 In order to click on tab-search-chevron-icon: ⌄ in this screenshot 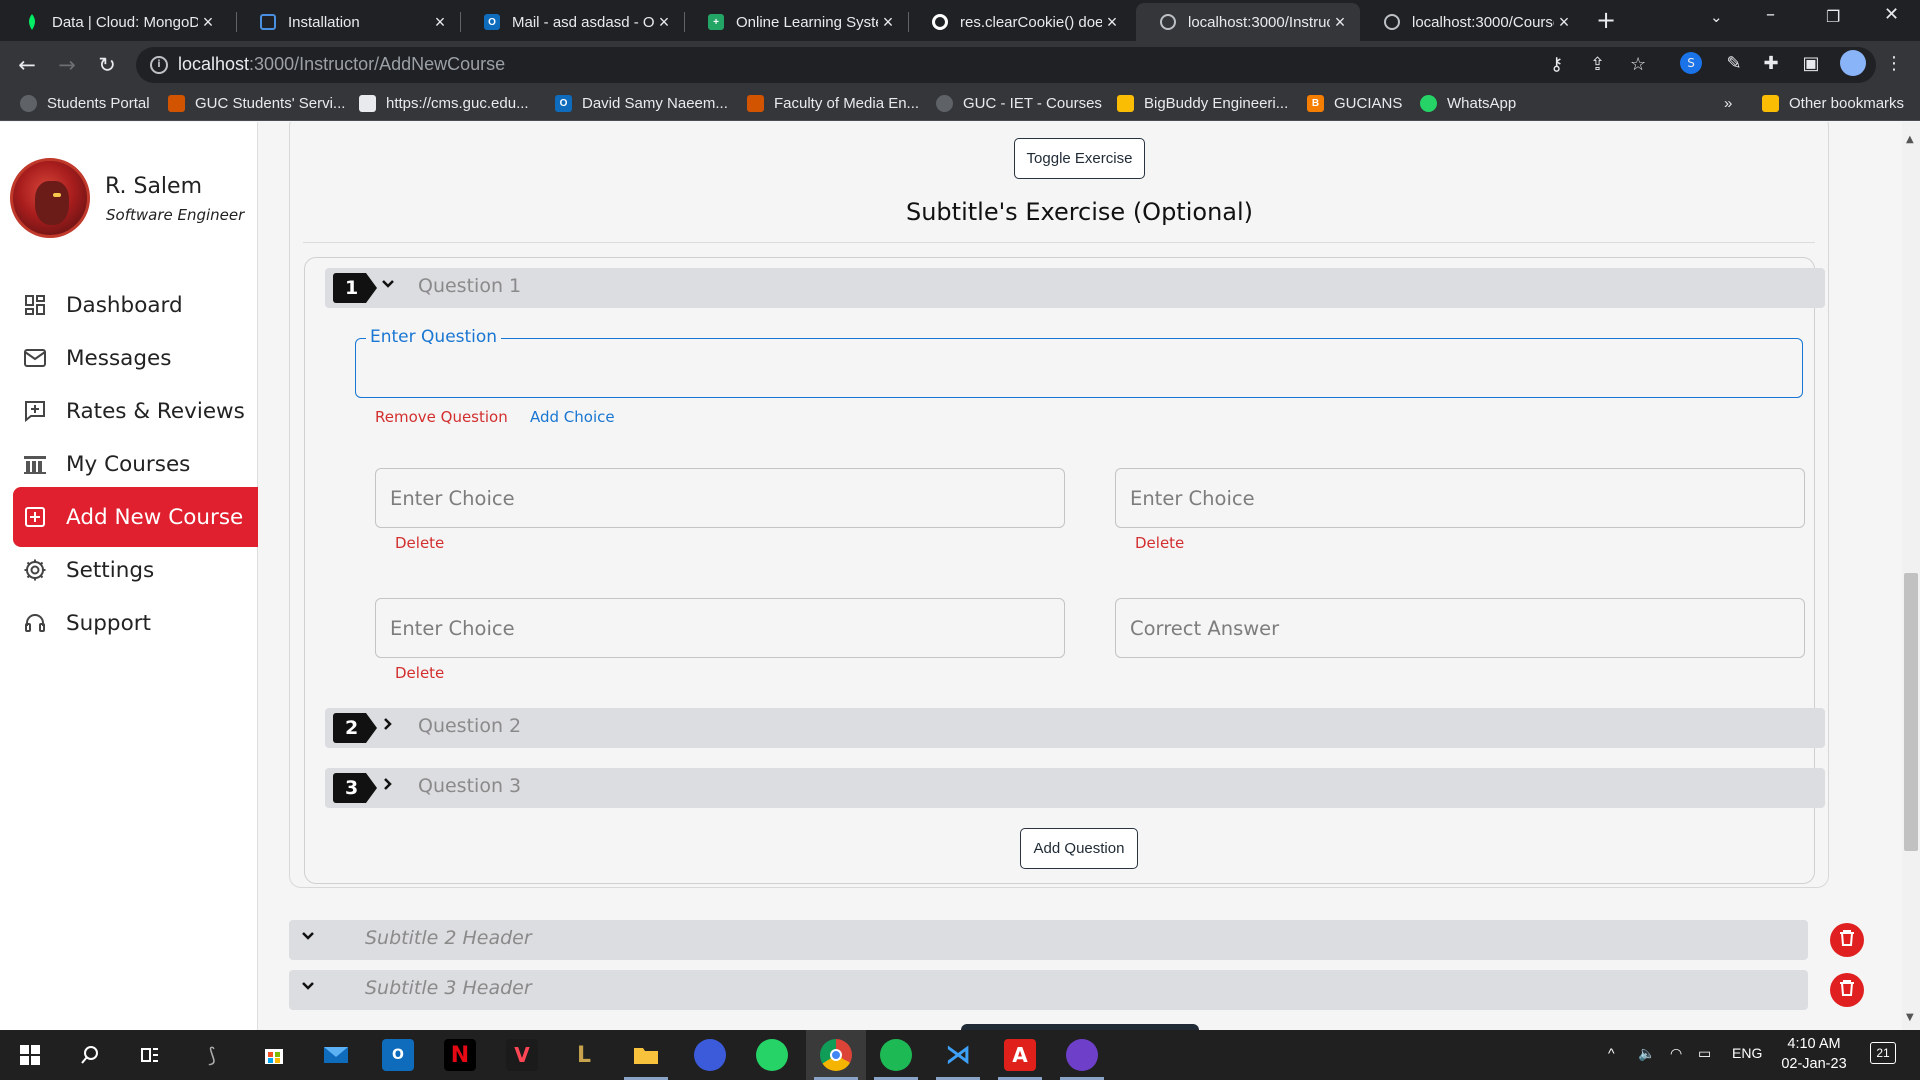, I will do `click(1716, 17)`.